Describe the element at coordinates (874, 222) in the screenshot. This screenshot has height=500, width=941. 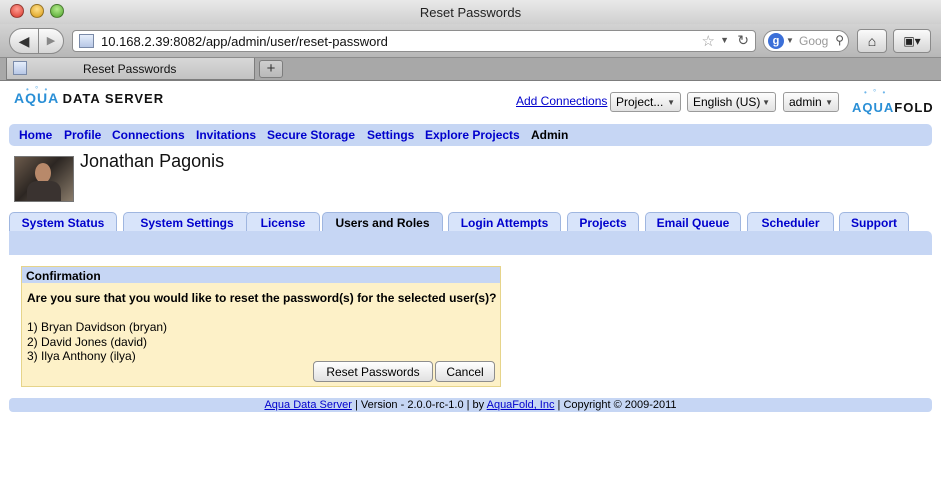
I see `tab-support: Support` at that location.